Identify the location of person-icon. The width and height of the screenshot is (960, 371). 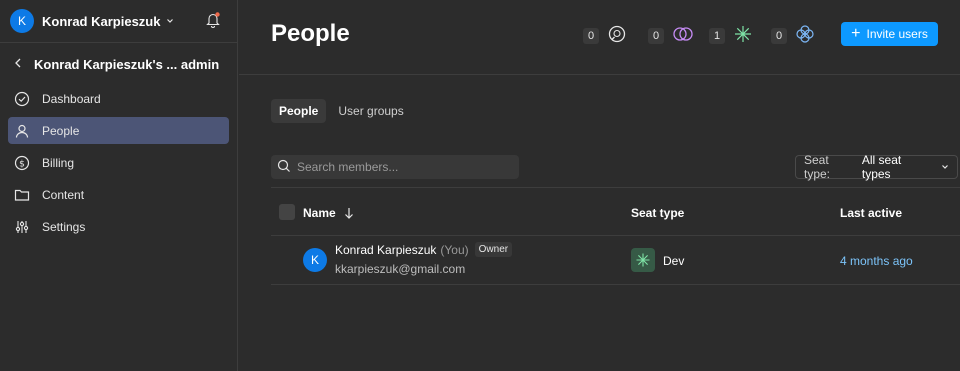
(22, 131).